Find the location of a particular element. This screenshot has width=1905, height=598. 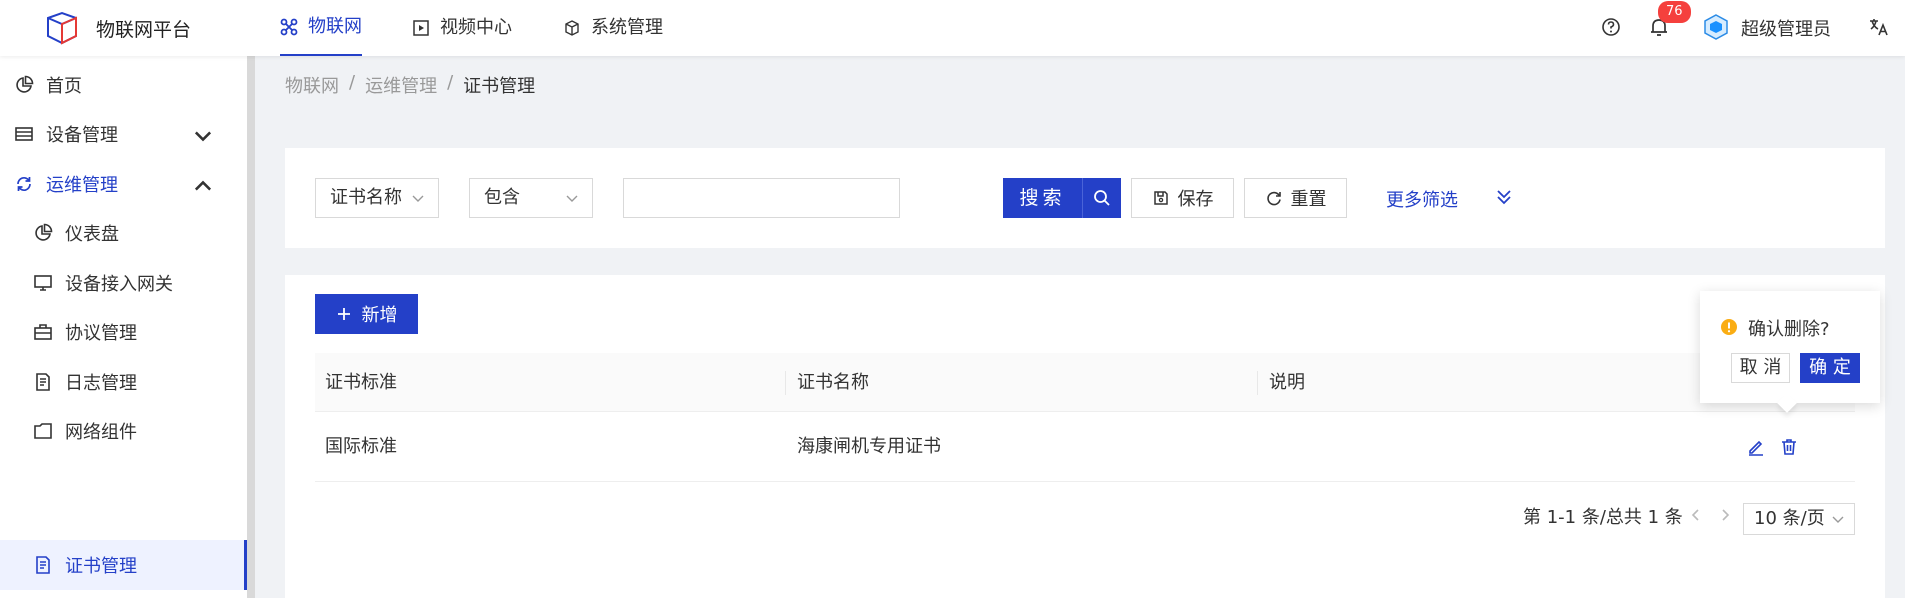

sidebar-item-device-gateway: 设备接入网关 is located at coordinates (123, 283).